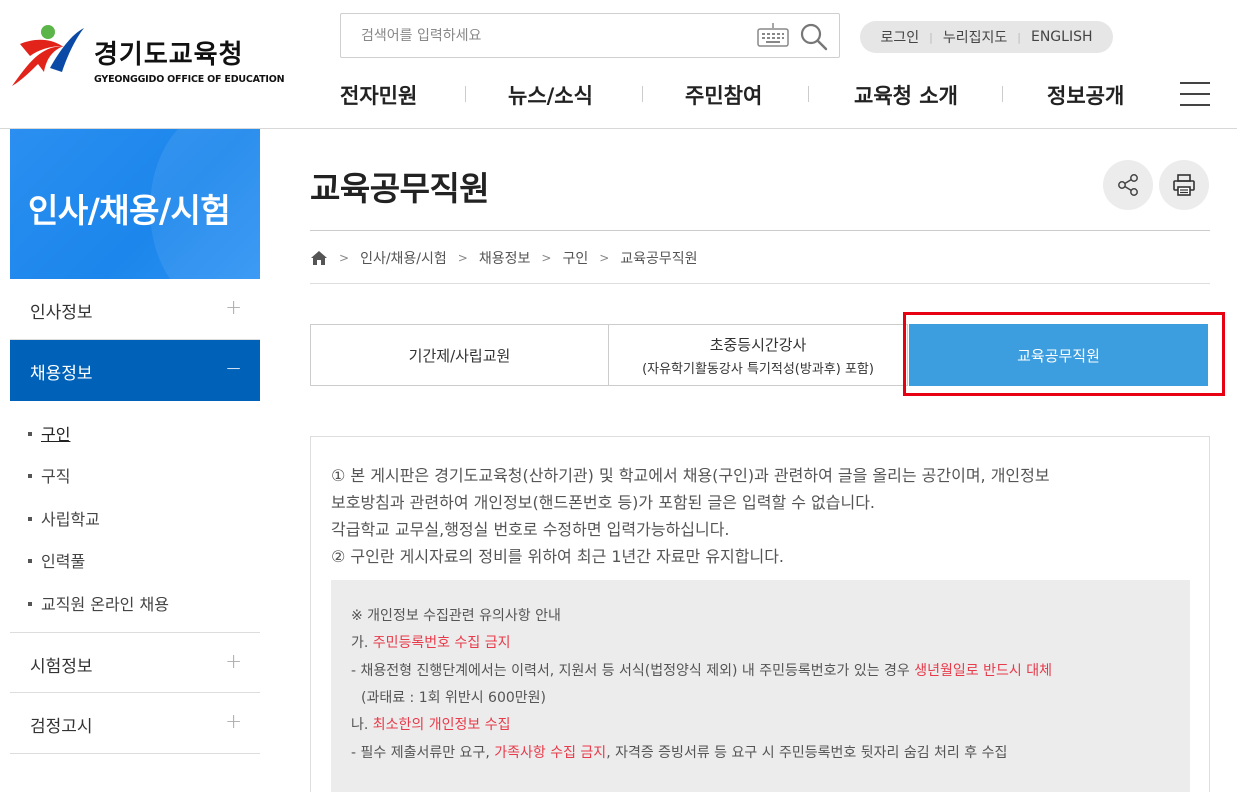 The width and height of the screenshot is (1237, 792). Describe the element at coordinates (906, 95) in the screenshot. I see `gnb-item-about: 교육청 소개` at that location.